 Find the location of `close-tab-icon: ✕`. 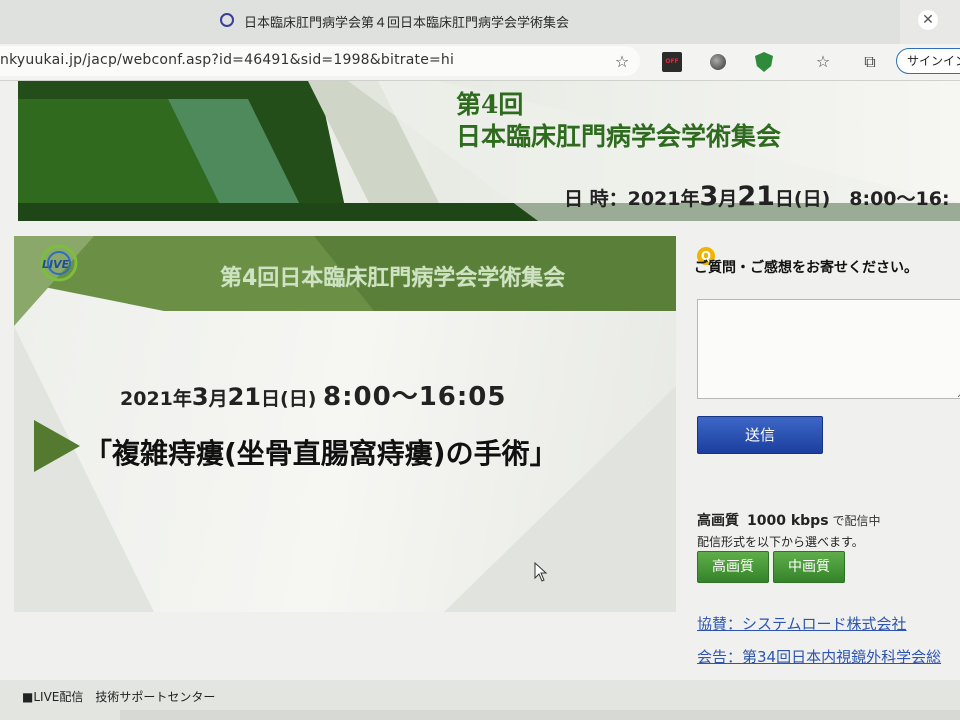

close-tab-icon: ✕ is located at coordinates (928, 20).